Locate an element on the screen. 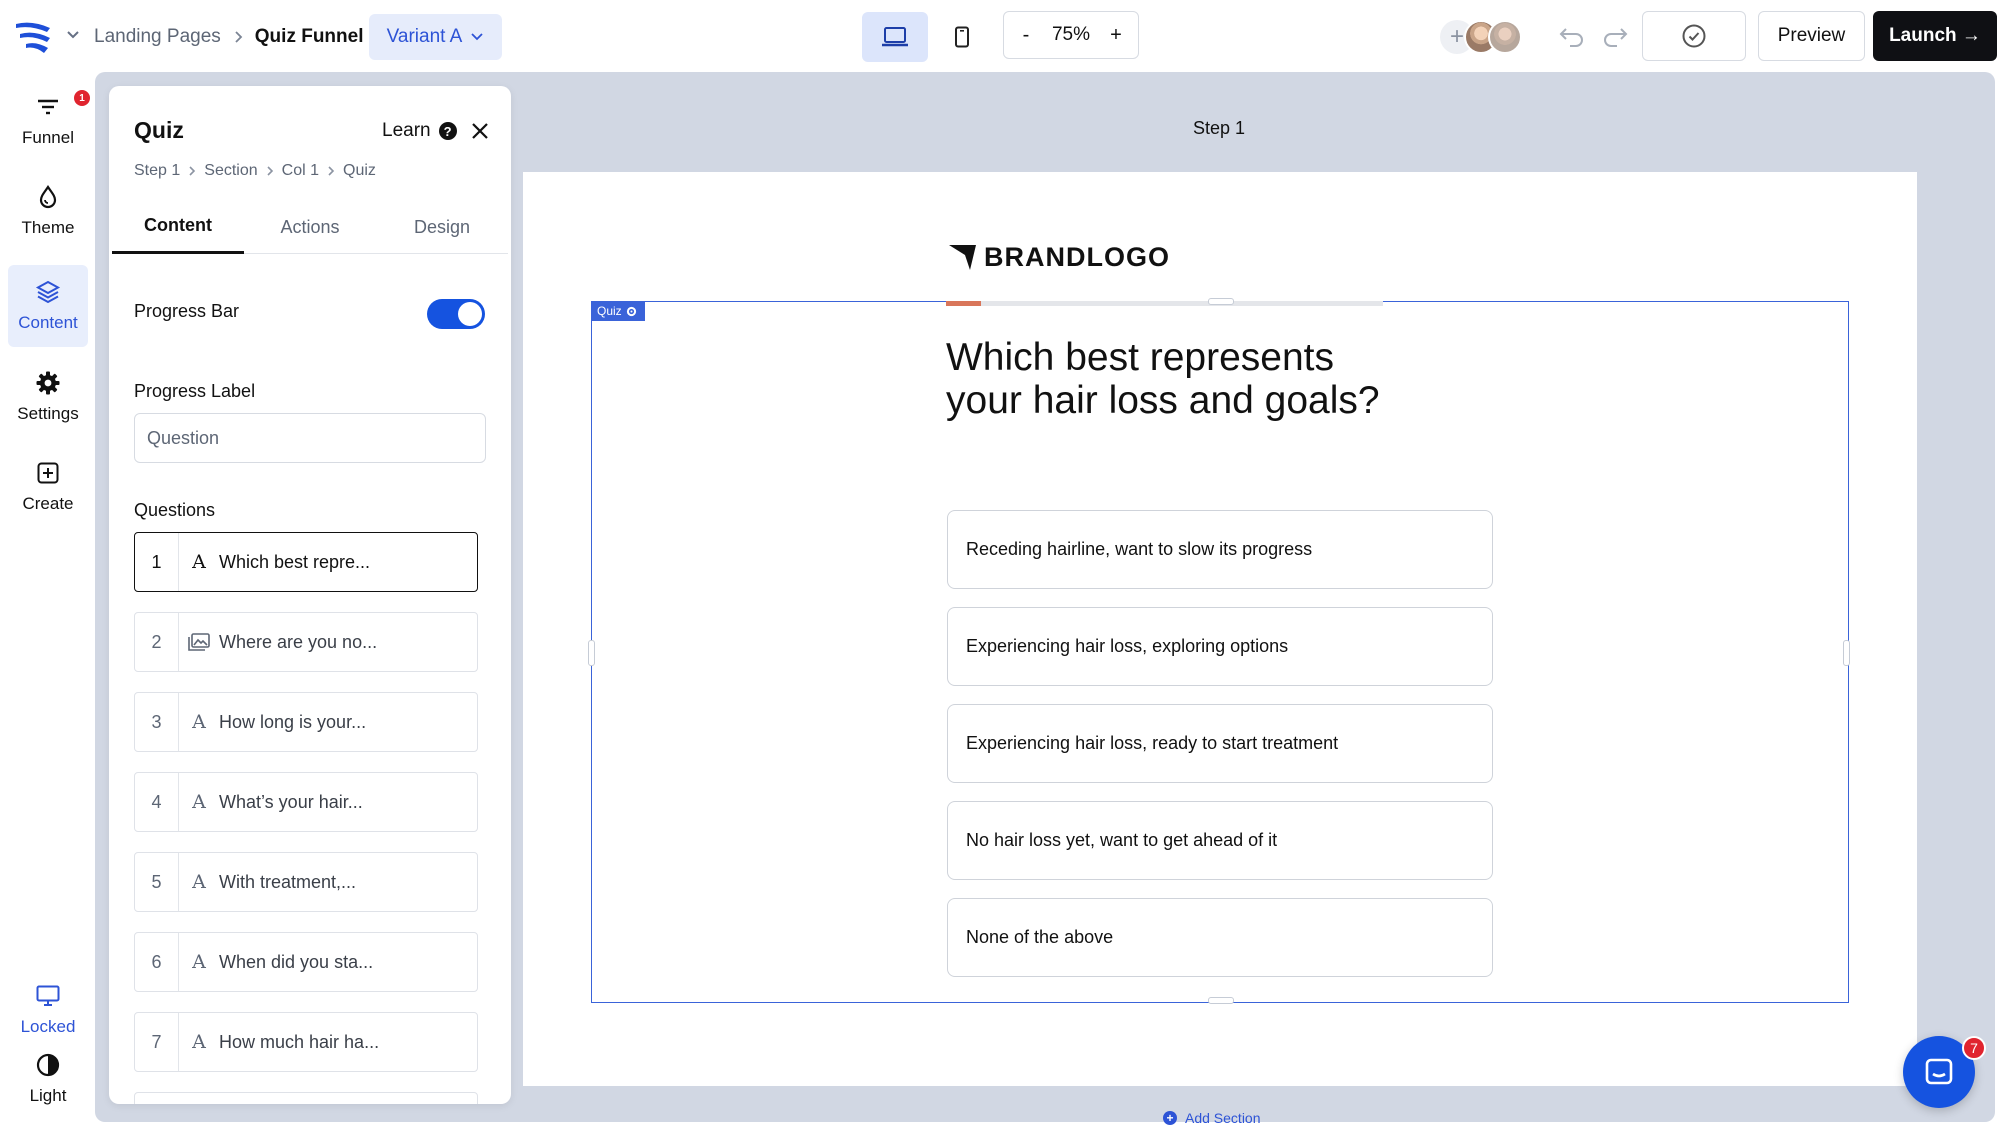 This screenshot has width=2000, height=1134. laptop-icon is located at coordinates (895, 37).